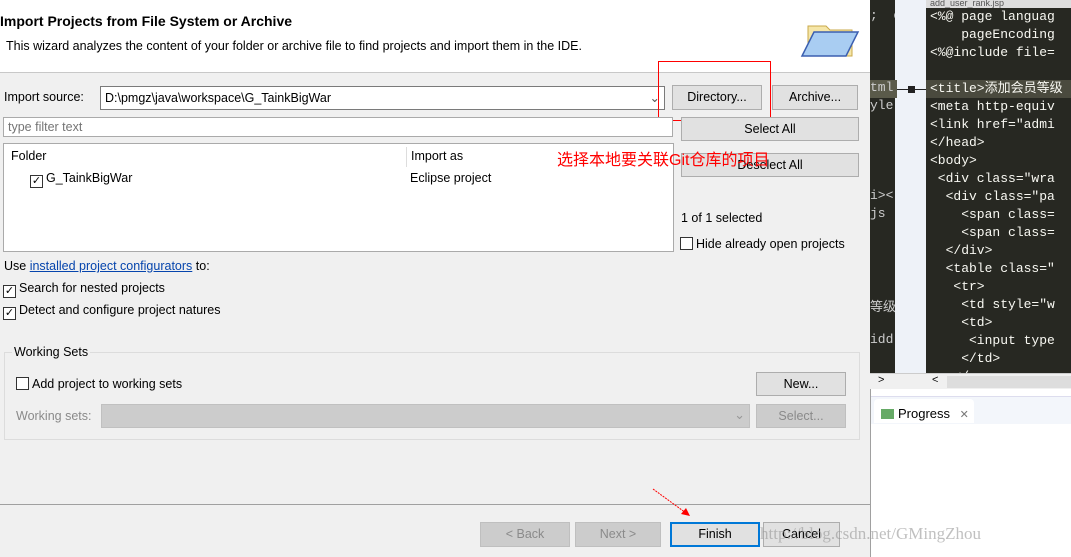  What do you see at coordinates (992, 52) in the screenshot?
I see `code-line: <%@include file=` at bounding box center [992, 52].